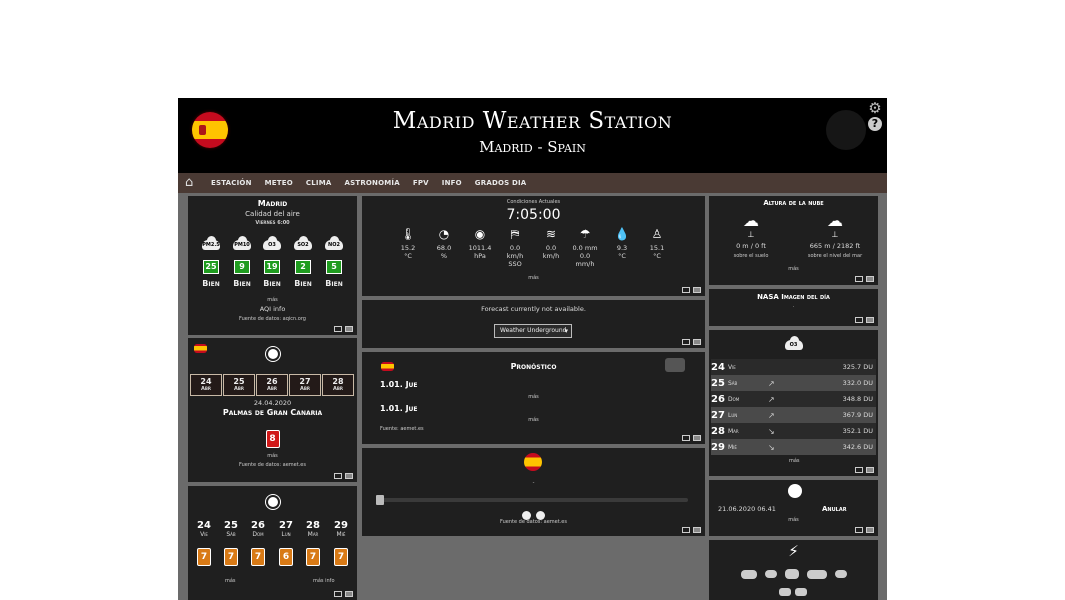  What do you see at coordinates (231, 543) in the screenshot?
I see `uv-day: 25 Sáb 7` at bounding box center [231, 543].